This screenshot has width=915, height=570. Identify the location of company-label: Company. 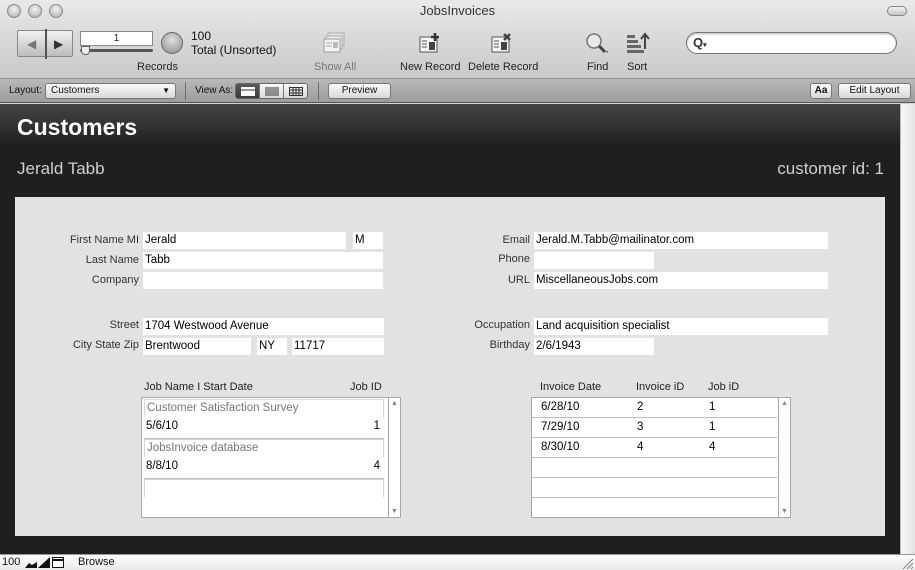
(115, 280).